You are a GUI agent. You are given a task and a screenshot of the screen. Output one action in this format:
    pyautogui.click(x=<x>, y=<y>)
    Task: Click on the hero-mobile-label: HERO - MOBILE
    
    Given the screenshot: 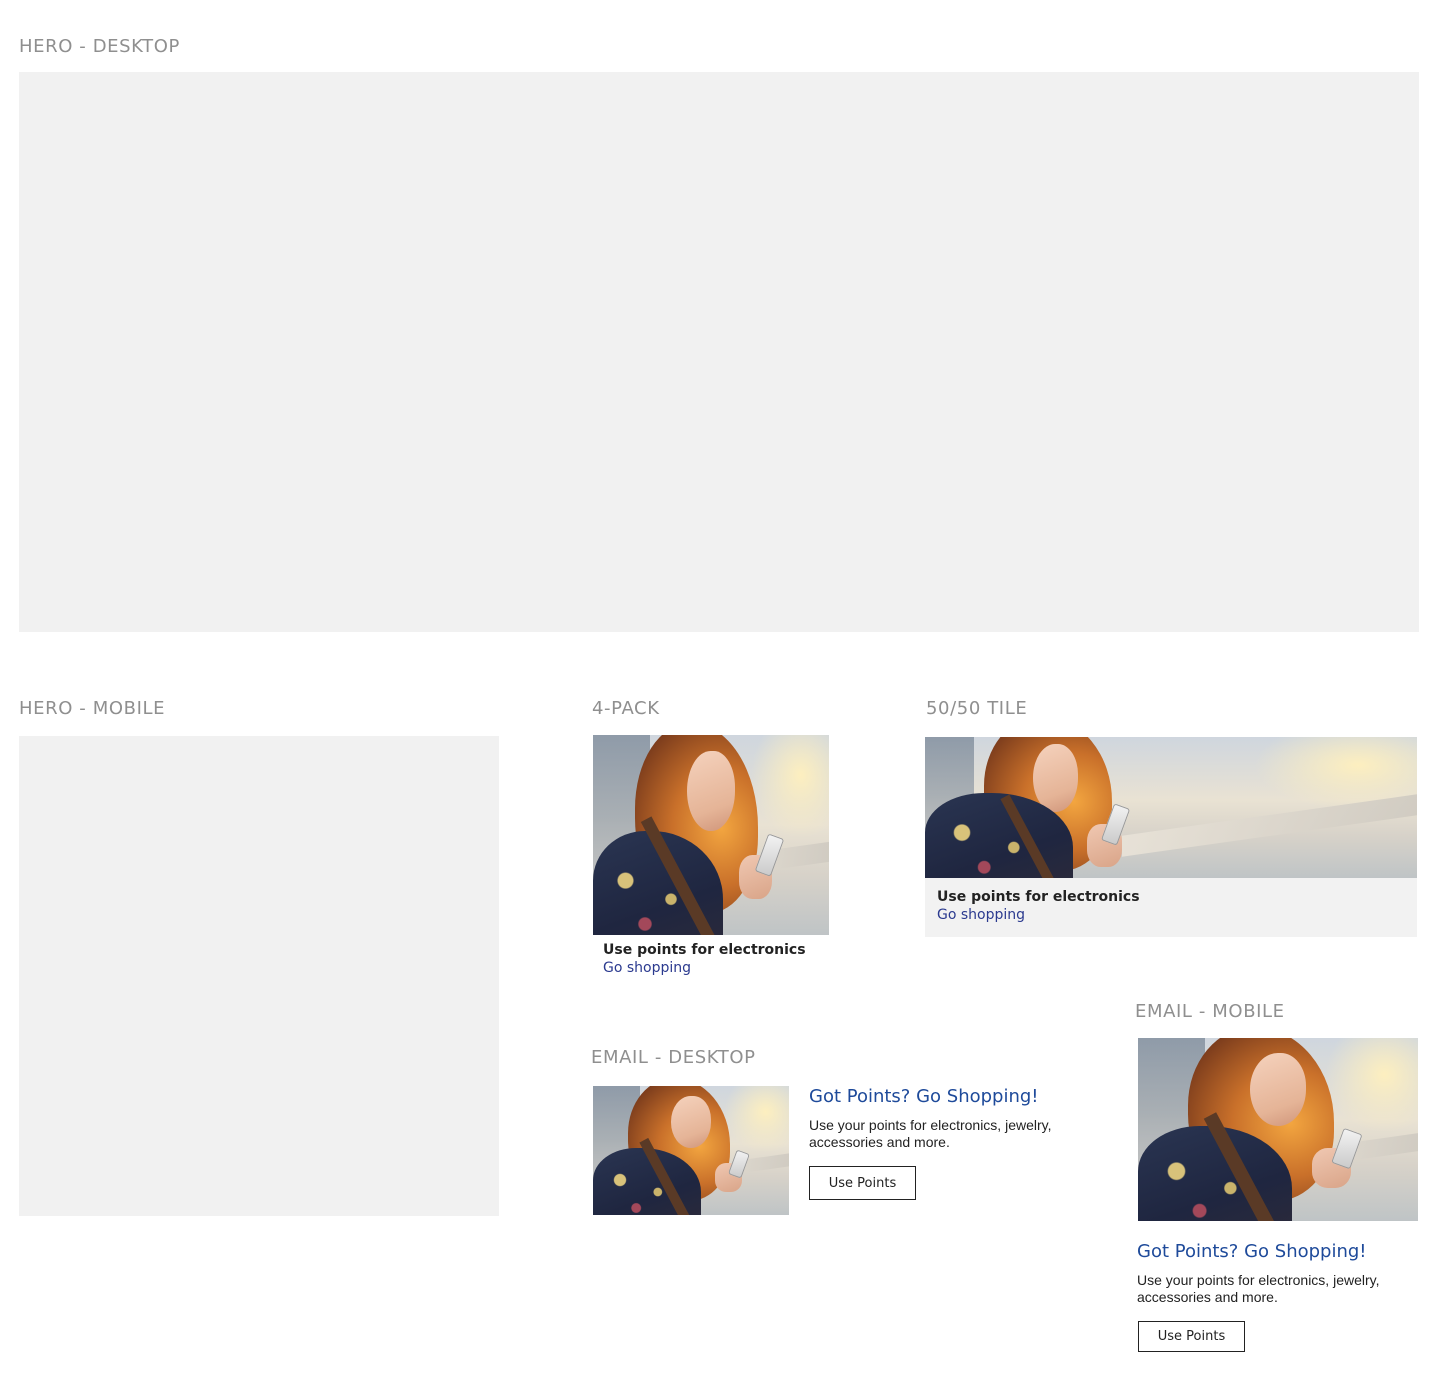 What is the action you would take?
    pyautogui.click(x=92, y=708)
    